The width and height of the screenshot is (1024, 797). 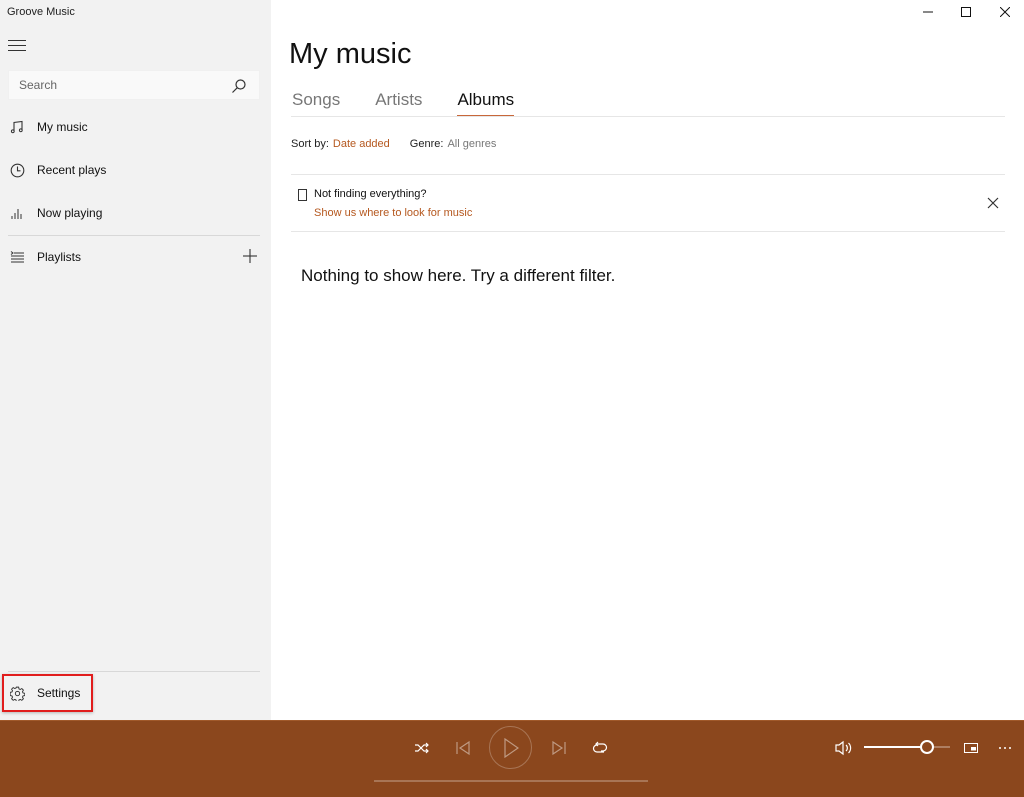 What do you see at coordinates (648, 116) in the screenshot?
I see `tab-divider` at bounding box center [648, 116].